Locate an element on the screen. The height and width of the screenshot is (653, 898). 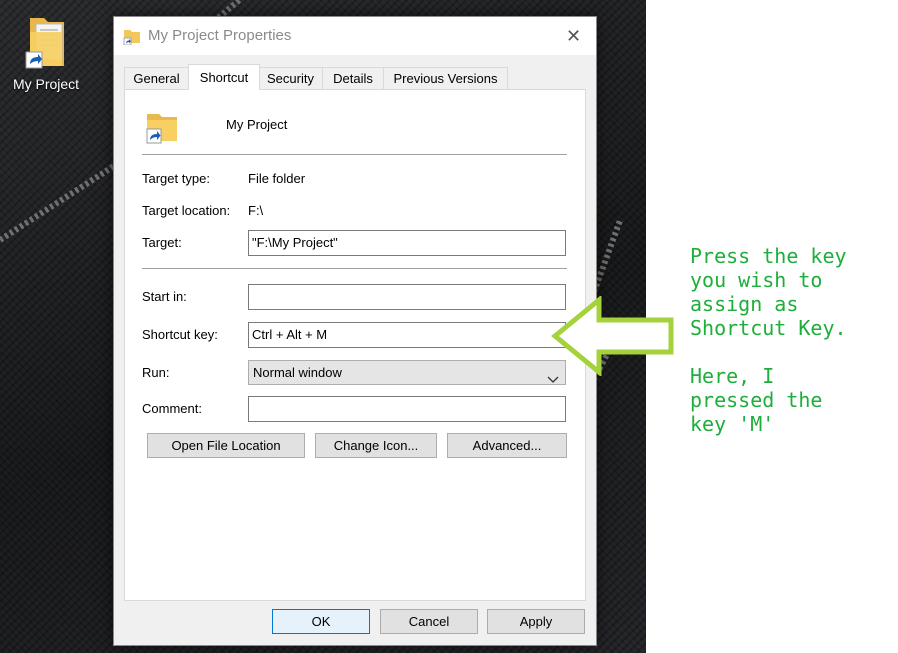
close-button: ✕ is located at coordinates (573, 36).